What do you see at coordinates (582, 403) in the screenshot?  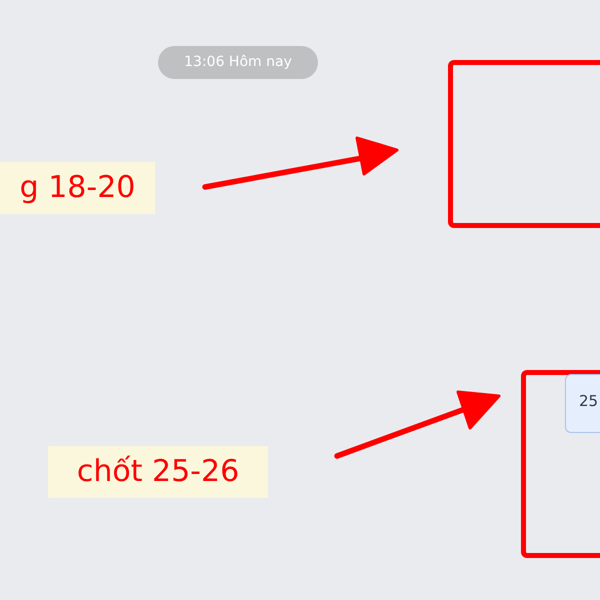 I see `message-bubble: 25` at bounding box center [582, 403].